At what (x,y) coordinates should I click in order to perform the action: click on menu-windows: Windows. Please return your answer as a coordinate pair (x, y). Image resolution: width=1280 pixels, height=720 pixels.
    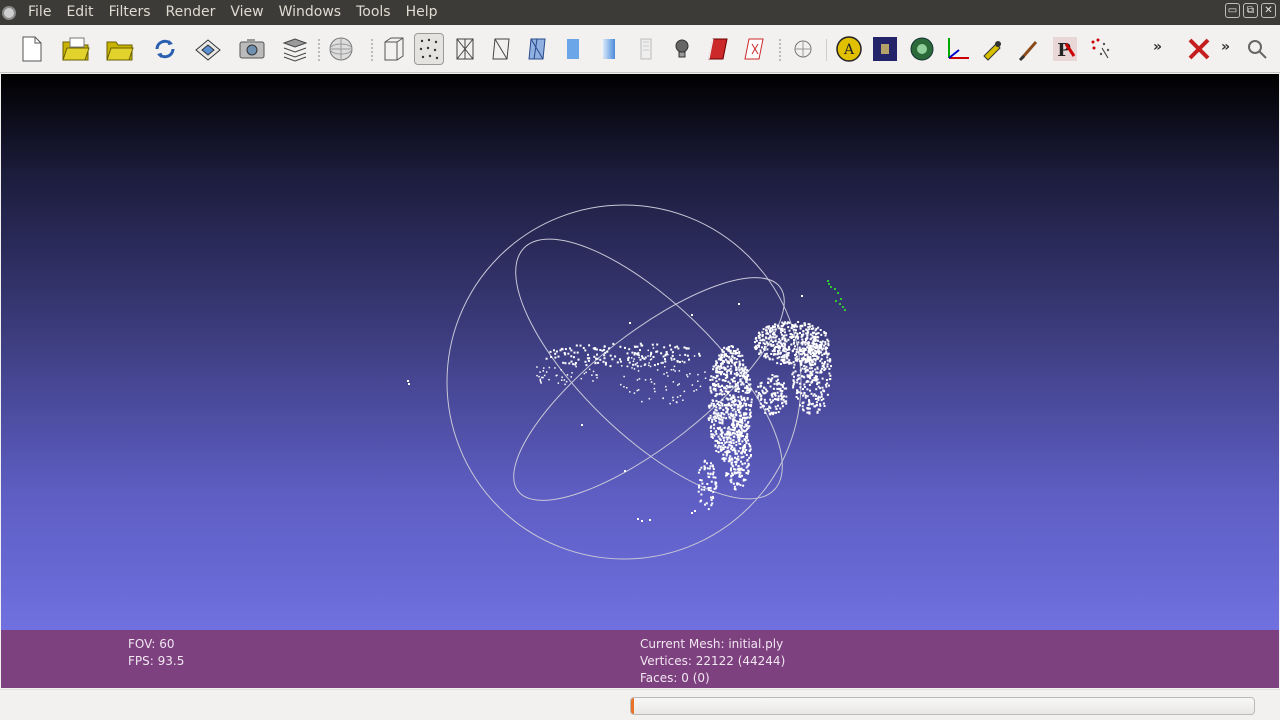
    Looking at the image, I should click on (310, 12).